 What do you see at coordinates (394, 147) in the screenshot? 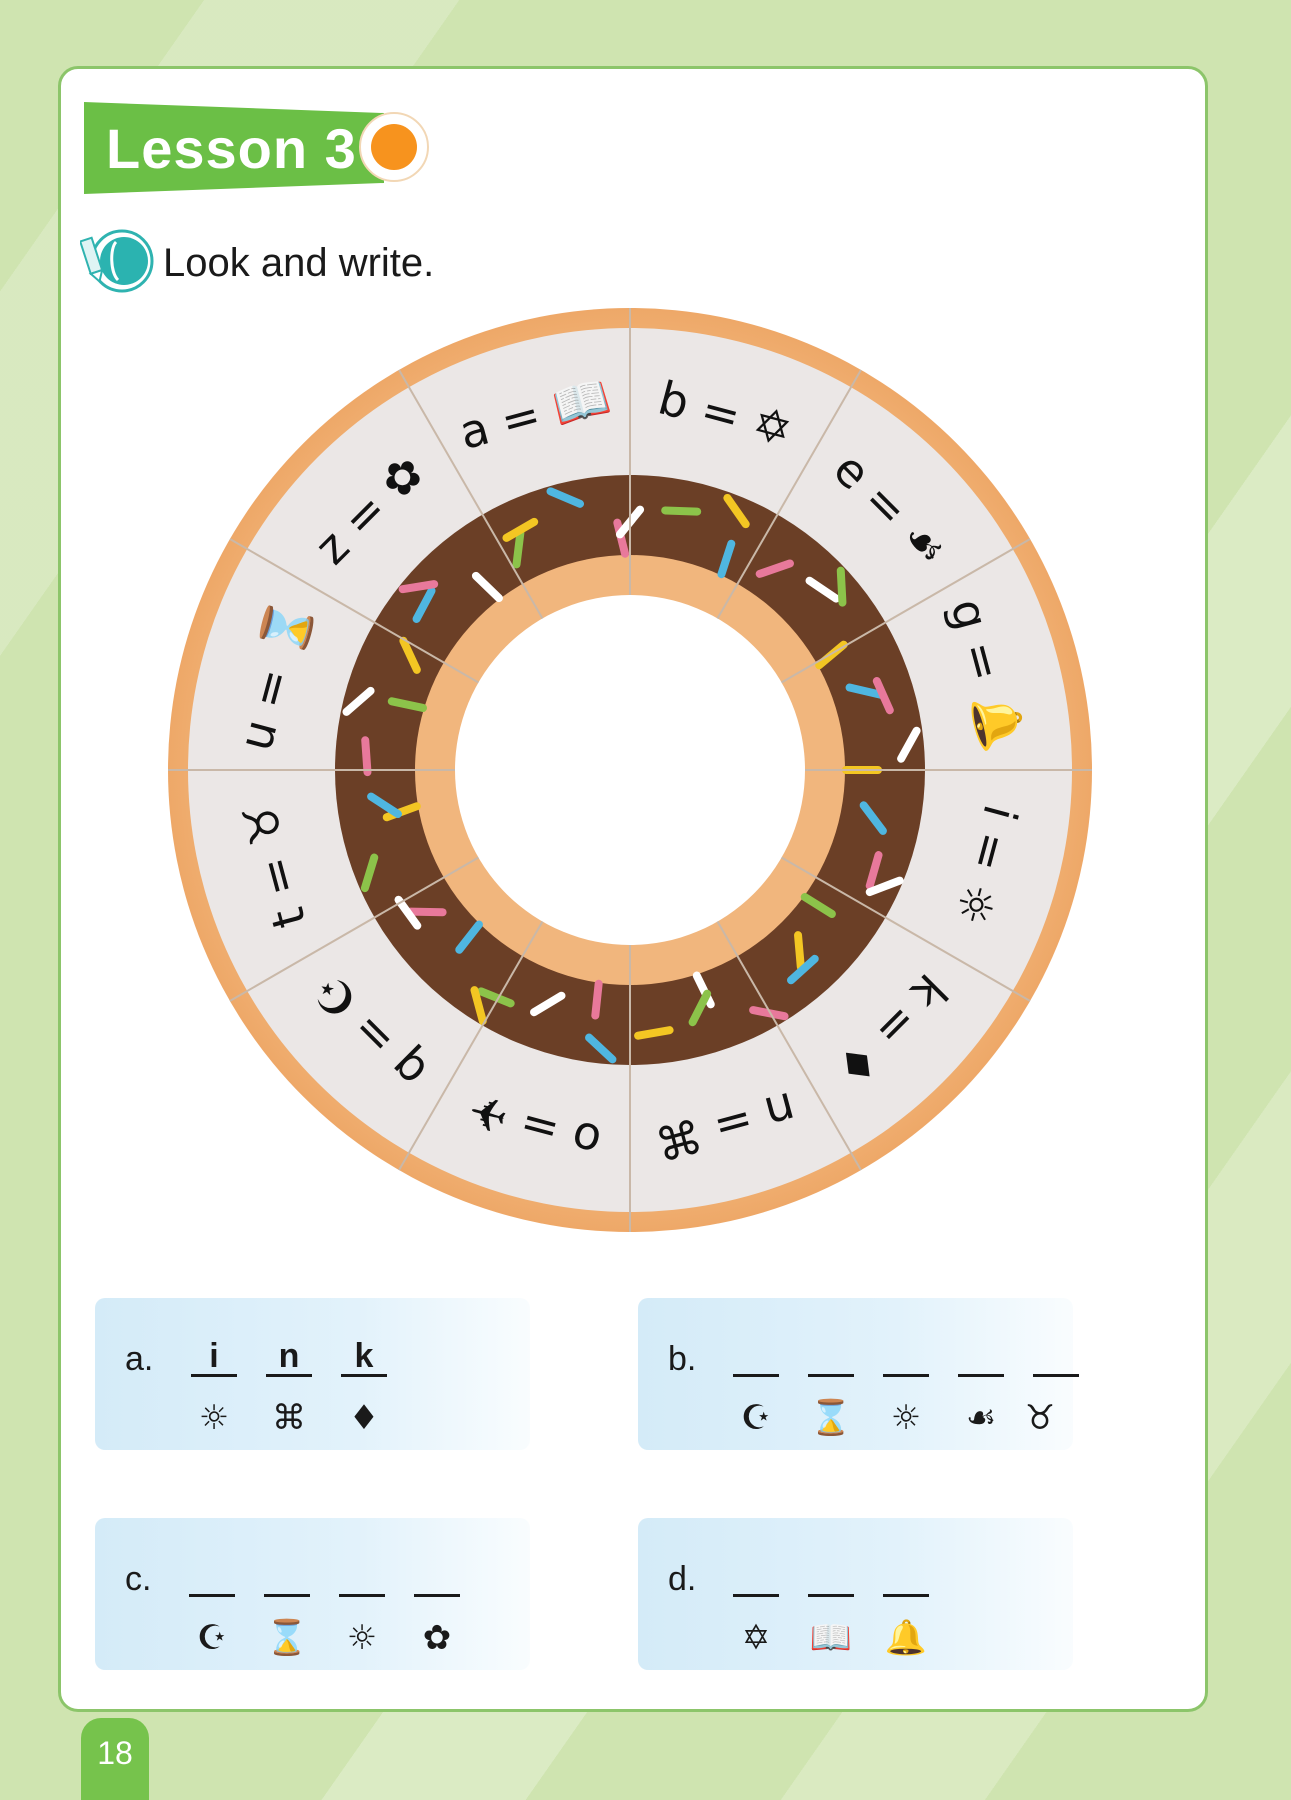
I see `orange-dot-icon` at bounding box center [394, 147].